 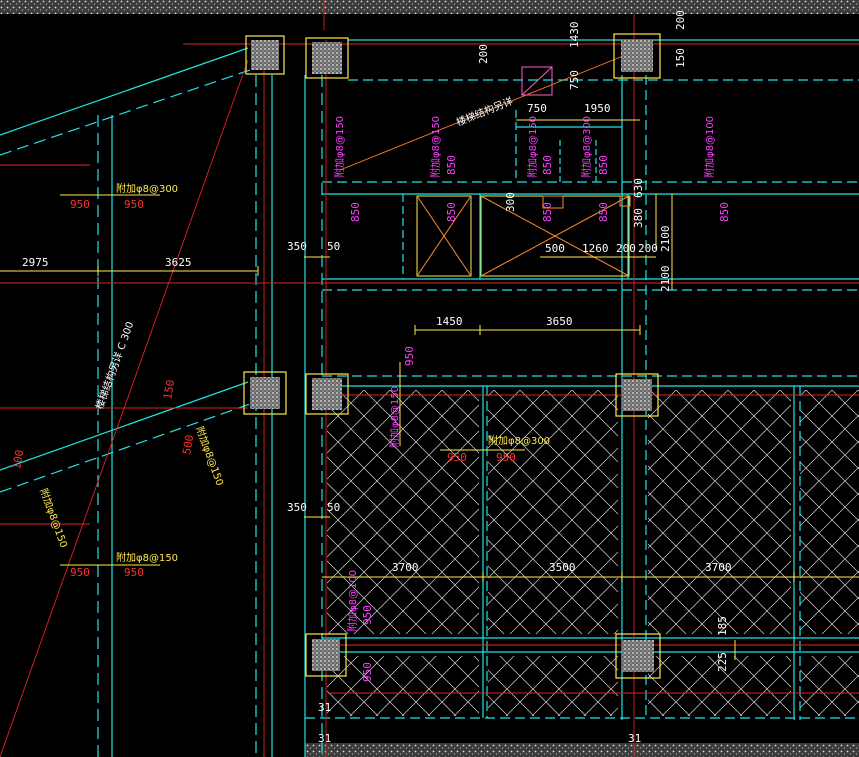 What do you see at coordinates (327, 58) in the screenshot?
I see `column-a2` at bounding box center [327, 58].